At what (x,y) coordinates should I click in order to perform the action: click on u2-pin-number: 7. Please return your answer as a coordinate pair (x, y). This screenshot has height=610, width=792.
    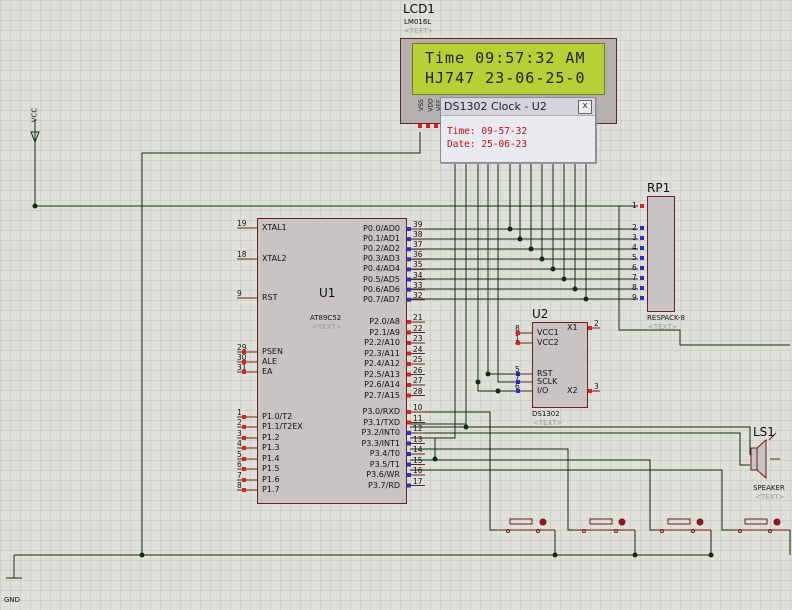
    Looking at the image, I should click on (517, 377).